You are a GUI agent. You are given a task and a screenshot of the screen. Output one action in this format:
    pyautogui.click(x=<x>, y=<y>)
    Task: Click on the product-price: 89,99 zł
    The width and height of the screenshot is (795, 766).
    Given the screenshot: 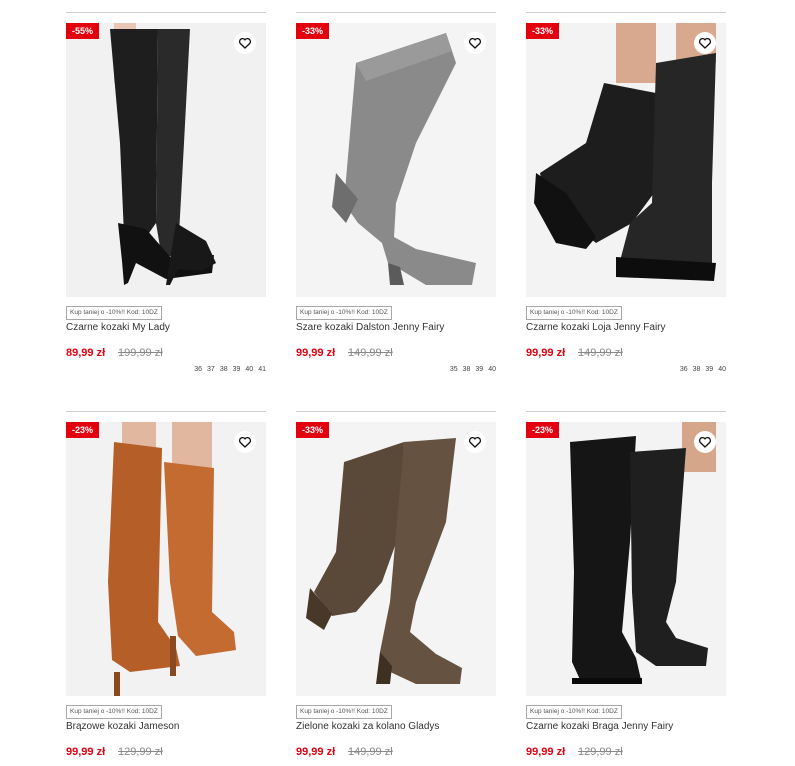 What is the action you would take?
    pyautogui.click(x=86, y=353)
    